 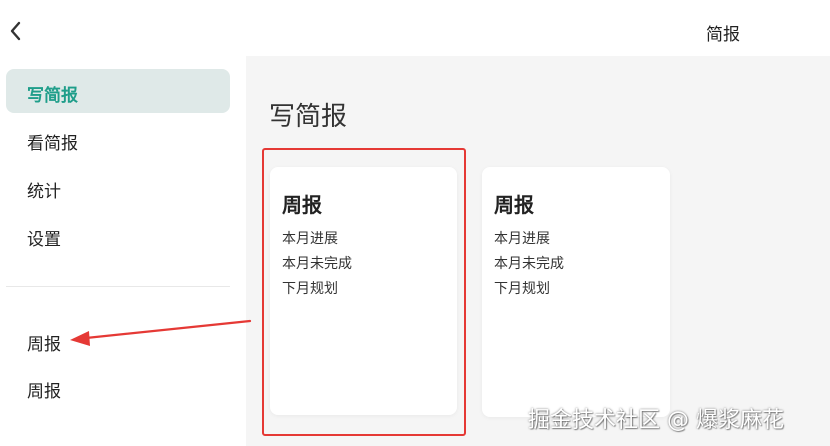 I want to click on sidebar-item-statistics: 统计, so click(x=118, y=187).